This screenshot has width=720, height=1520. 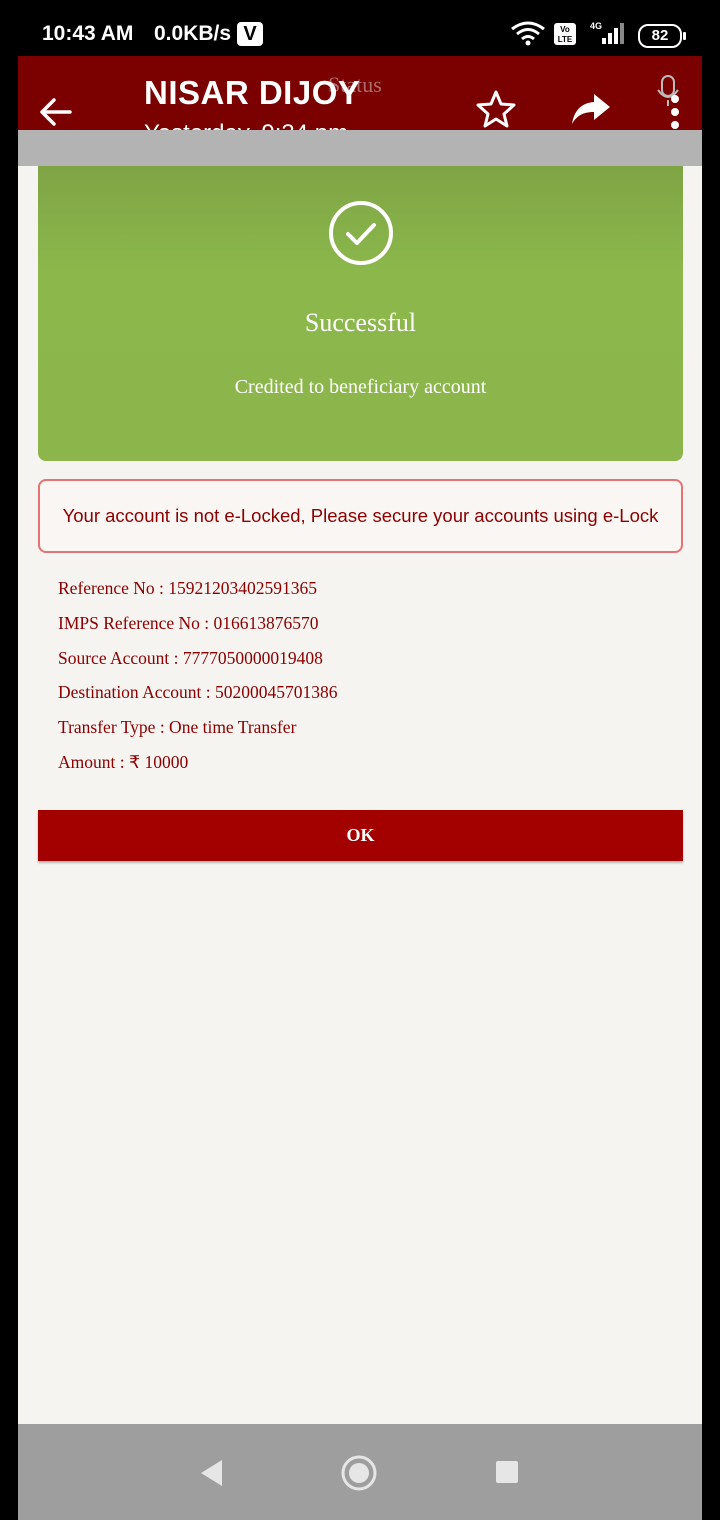 I want to click on volte-icon: Vo LTE, so click(x=565, y=34).